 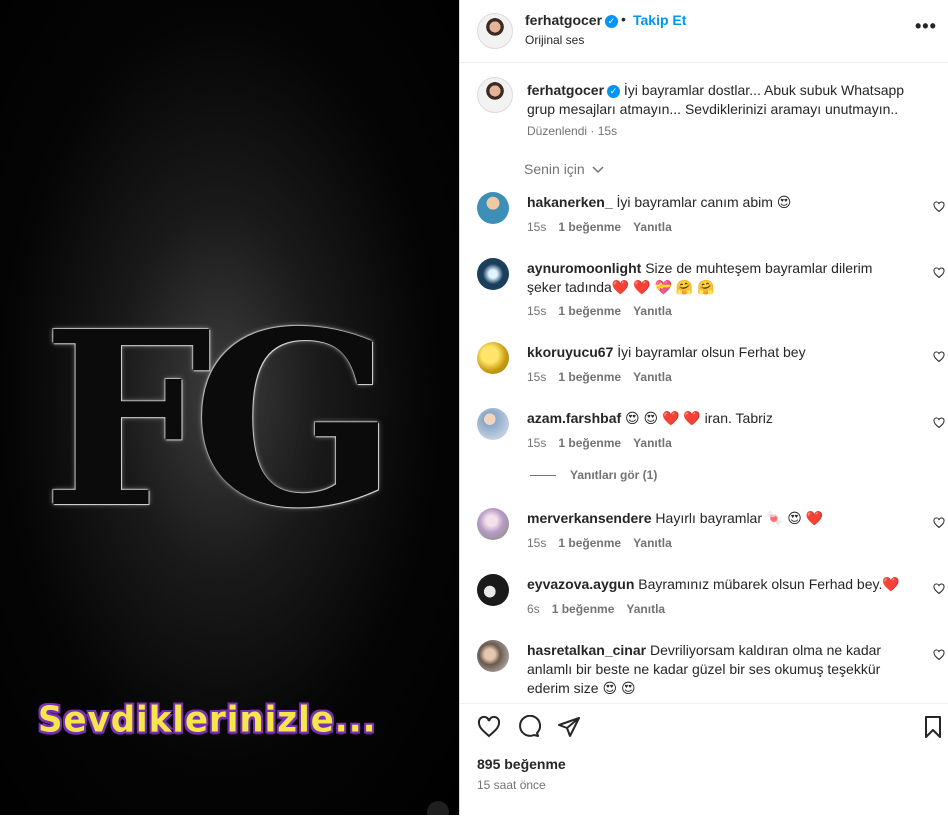 What do you see at coordinates (614, 91) in the screenshot?
I see `caption-verified-icon: ✓` at bounding box center [614, 91].